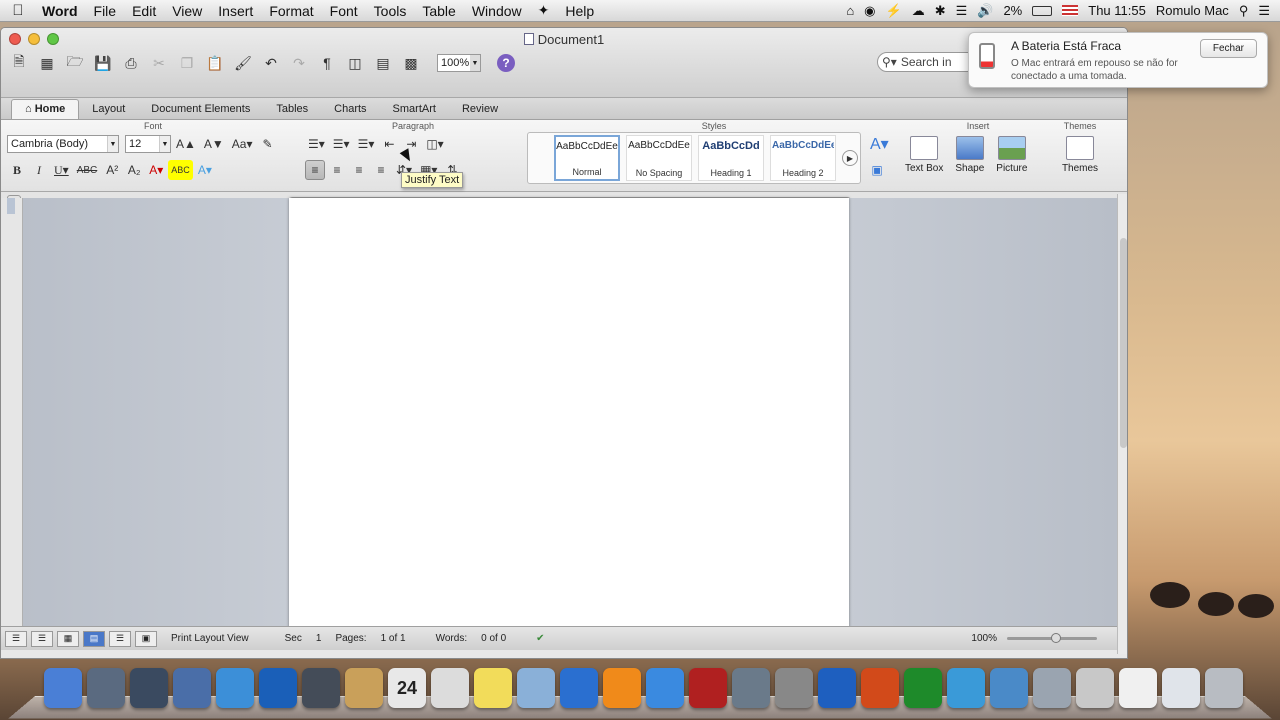  I want to click on battery-icon, so click(1042, 10).